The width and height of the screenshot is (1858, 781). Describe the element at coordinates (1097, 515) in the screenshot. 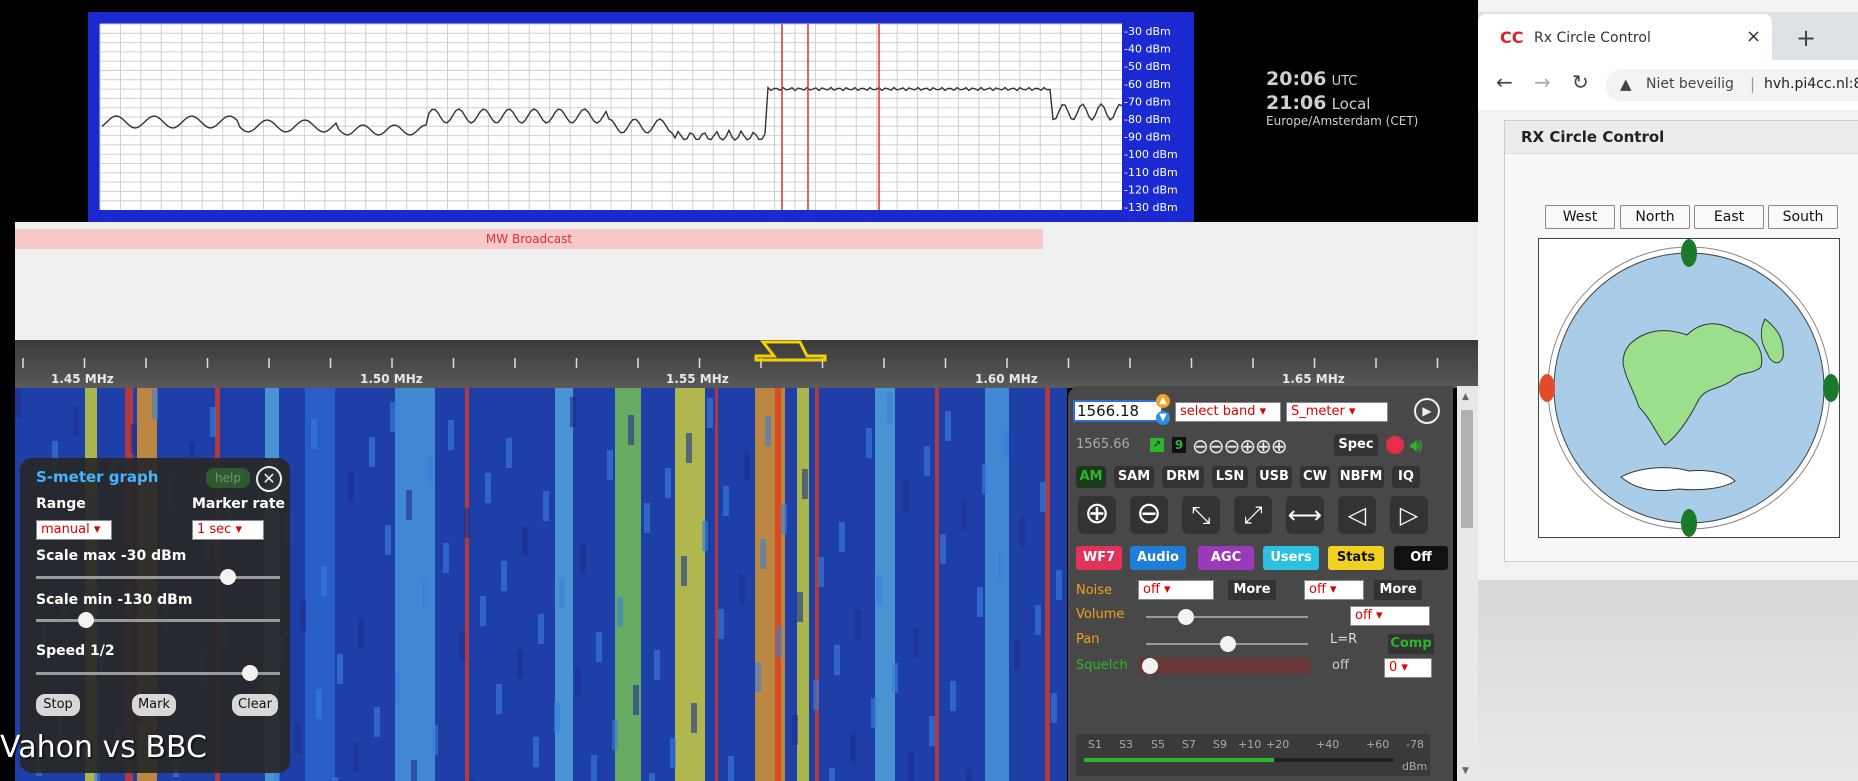

I see `zoom-in-icon: ⊕` at that location.